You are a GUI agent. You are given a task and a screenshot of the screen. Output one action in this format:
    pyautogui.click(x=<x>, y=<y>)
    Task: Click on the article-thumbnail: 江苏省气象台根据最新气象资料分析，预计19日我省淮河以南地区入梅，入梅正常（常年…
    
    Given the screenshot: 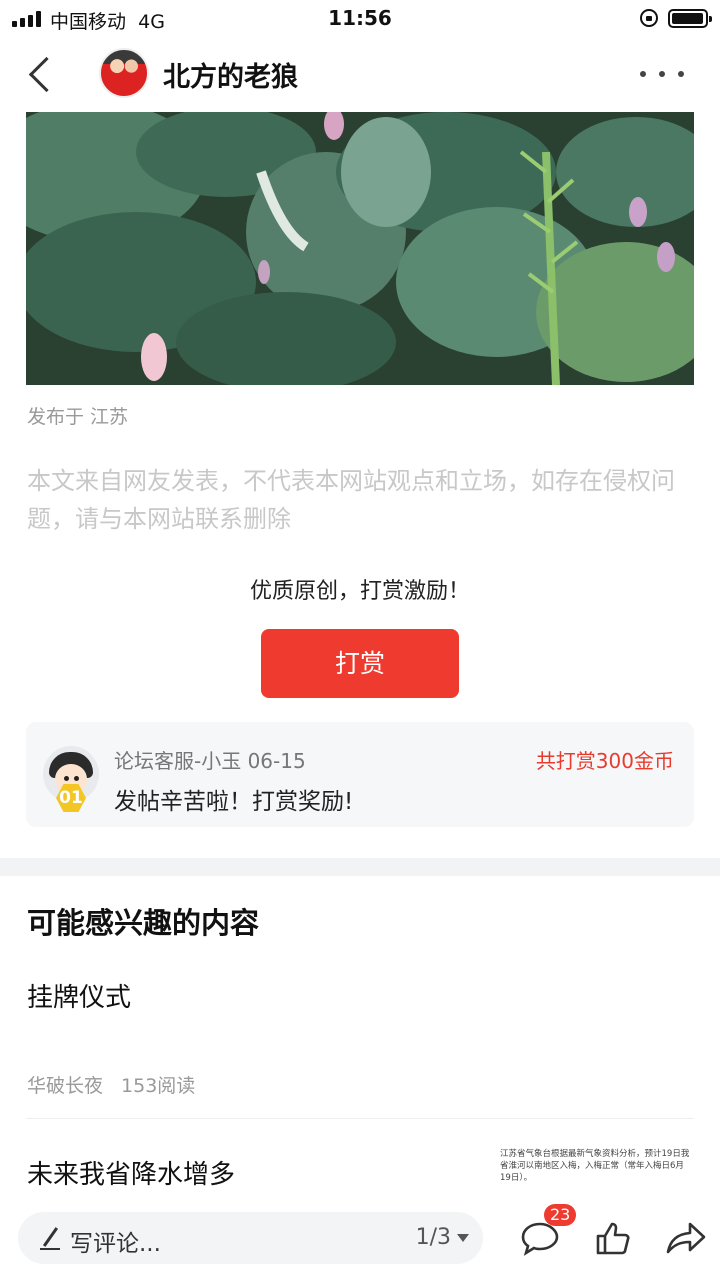 What is the action you would take?
    pyautogui.click(x=597, y=1173)
    